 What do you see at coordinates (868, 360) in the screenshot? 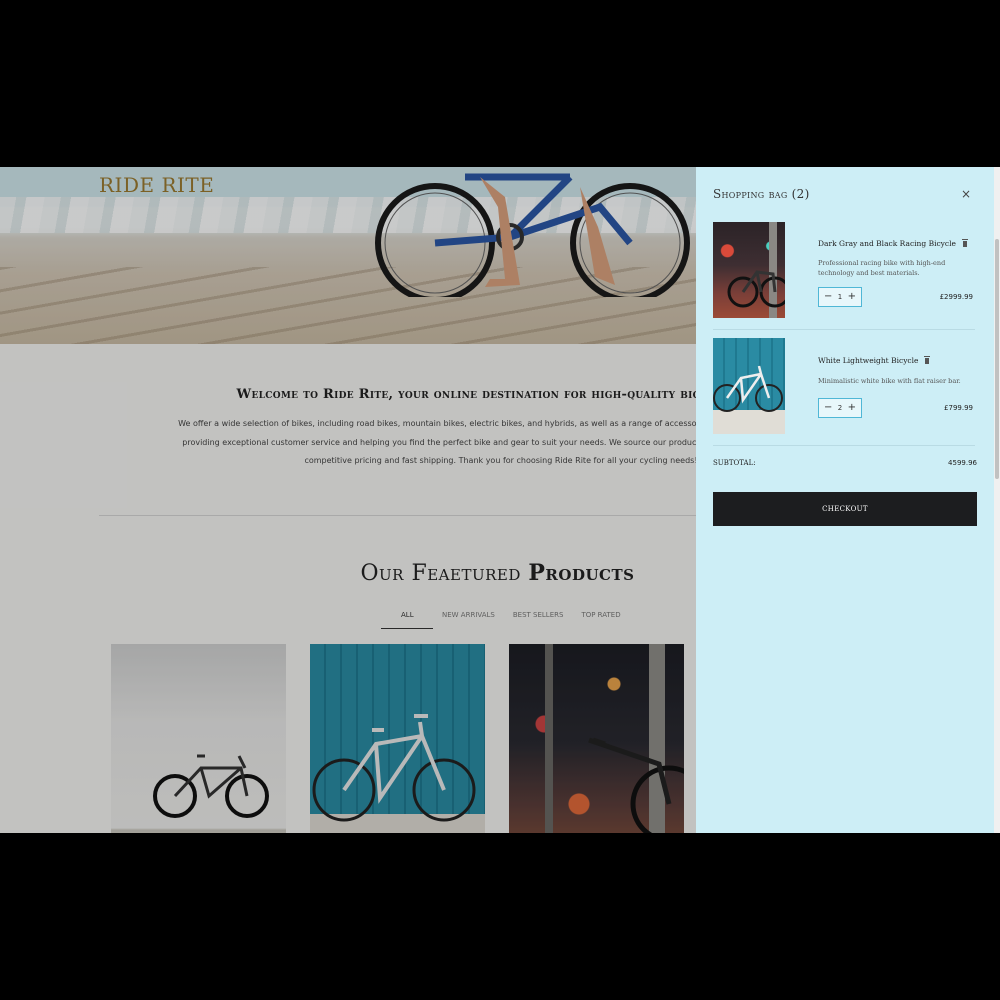
I see `cart-item-name-text: White Lightweight Bicycle` at bounding box center [868, 360].